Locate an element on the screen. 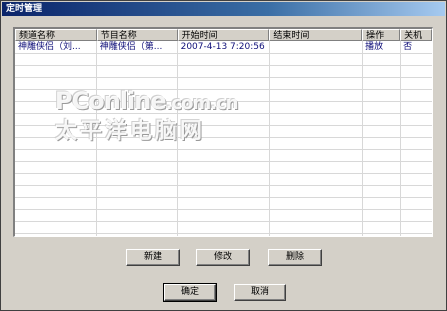 The height and width of the screenshot is (311, 447). cell-end-time is located at coordinates (315, 47).